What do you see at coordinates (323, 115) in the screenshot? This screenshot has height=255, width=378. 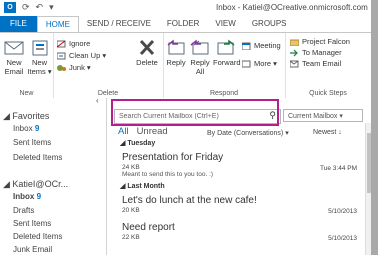 I see `search-scope-dropdown: Current Mailbox ▾` at bounding box center [323, 115].